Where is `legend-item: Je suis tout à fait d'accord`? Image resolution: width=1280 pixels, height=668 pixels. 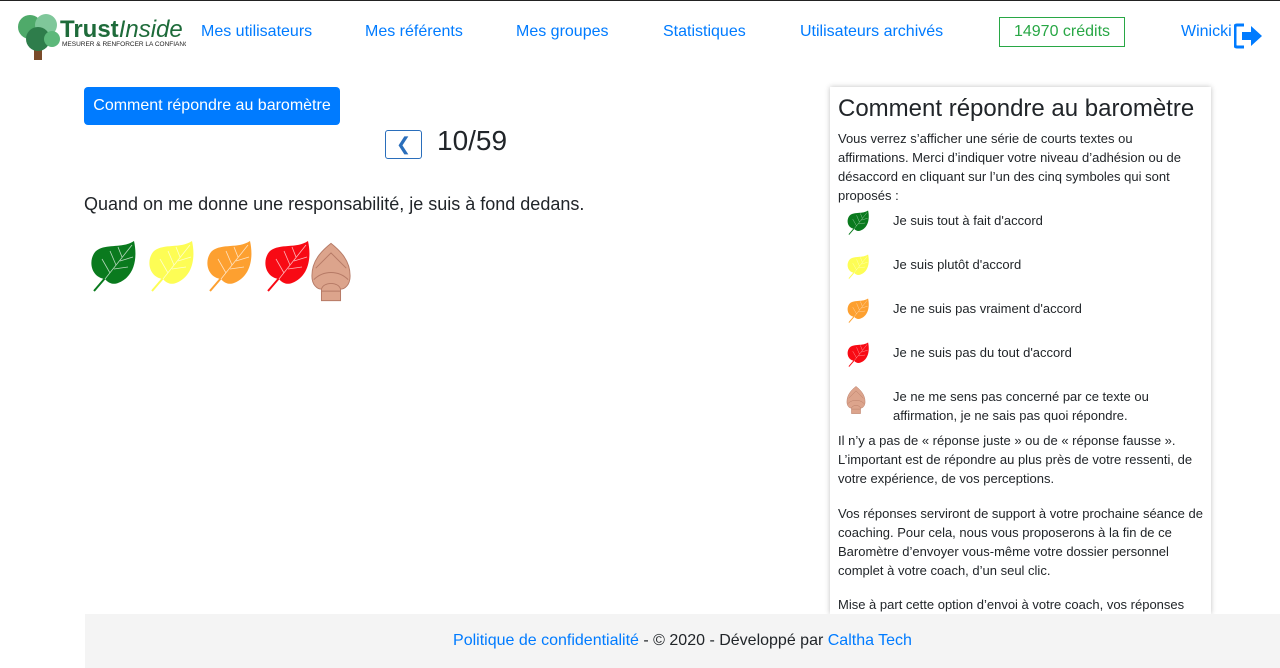 legend-item: Je suis tout à fait d'accord is located at coordinates (1022, 231).